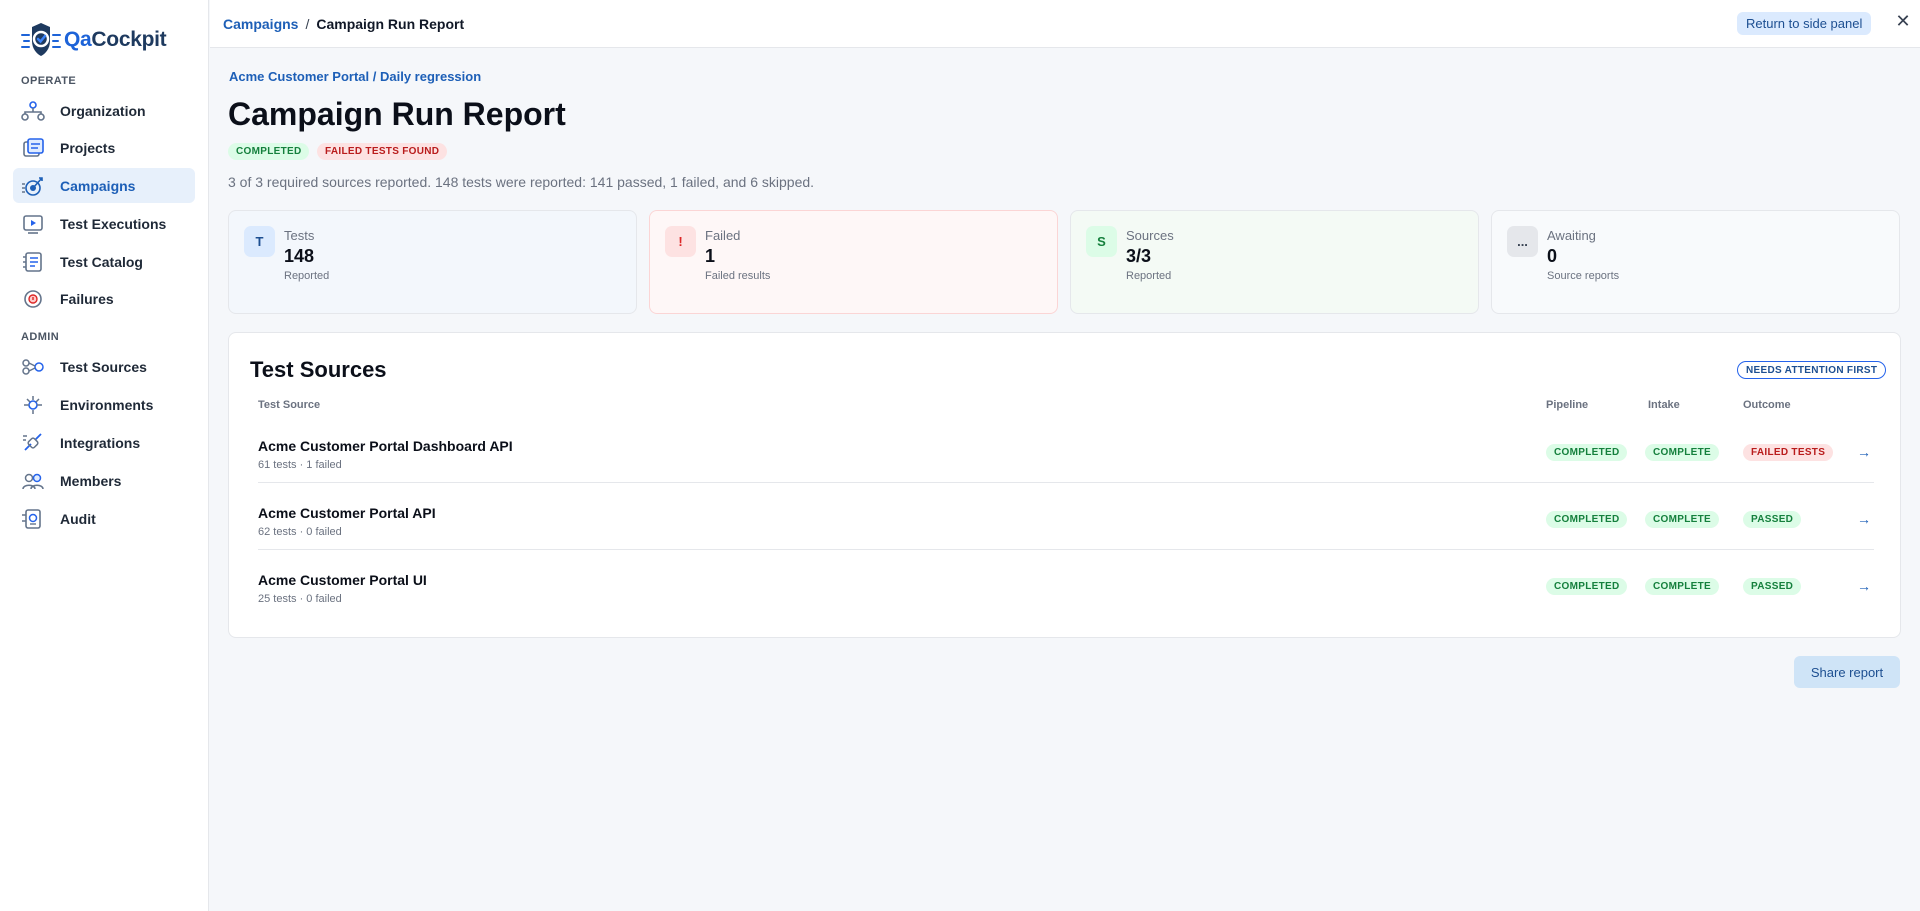  Describe the element at coordinates (1788, 452) in the screenshot. I see `outcome-status-badge: FAILED TESTS` at that location.